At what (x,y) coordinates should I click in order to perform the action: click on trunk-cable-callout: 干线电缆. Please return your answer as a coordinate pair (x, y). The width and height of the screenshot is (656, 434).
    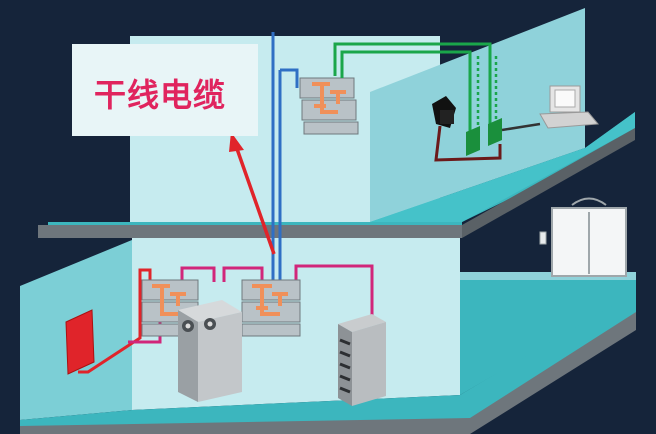
    Looking at the image, I should click on (165, 90).